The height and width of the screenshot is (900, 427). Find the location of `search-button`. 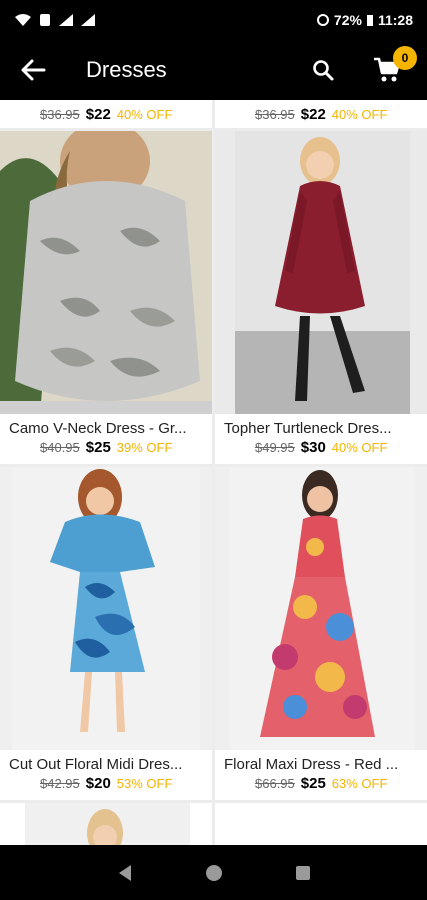

search-button is located at coordinates (323, 70).